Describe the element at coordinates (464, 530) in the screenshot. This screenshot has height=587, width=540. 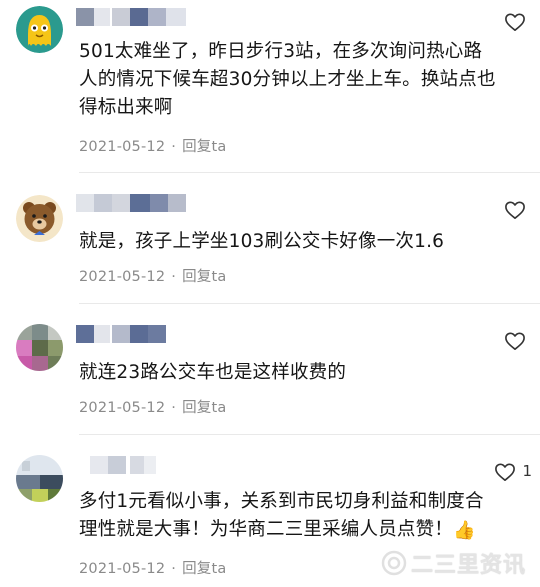
I see `thumbs-up-emoji: 👍` at that location.